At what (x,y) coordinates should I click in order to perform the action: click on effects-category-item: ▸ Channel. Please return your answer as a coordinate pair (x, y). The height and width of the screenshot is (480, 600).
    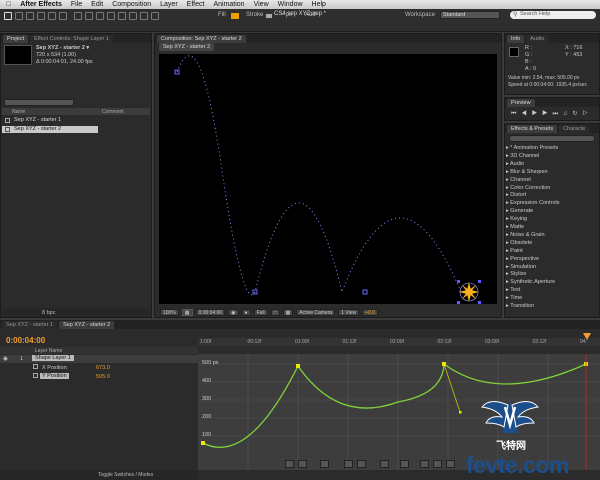
    Looking at the image, I should click on (518, 180).